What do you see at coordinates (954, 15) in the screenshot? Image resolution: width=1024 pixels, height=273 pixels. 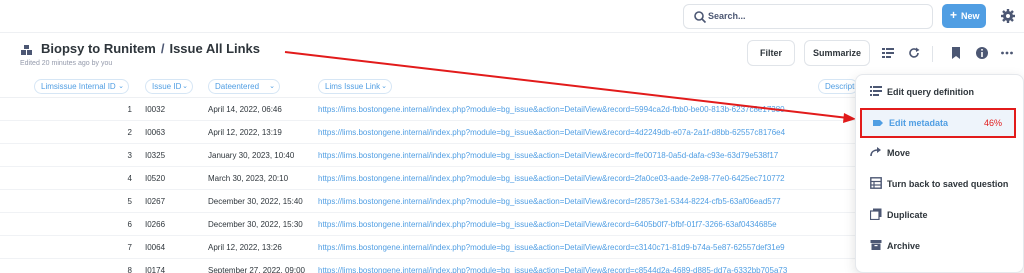 I see `plus-icon: +` at bounding box center [954, 15].